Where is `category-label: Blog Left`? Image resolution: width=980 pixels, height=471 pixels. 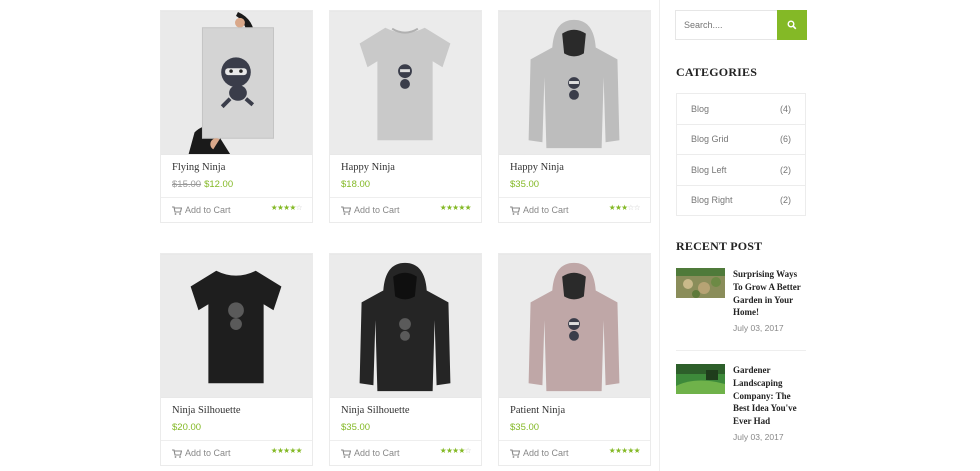 category-label: Blog Left is located at coordinates (709, 169).